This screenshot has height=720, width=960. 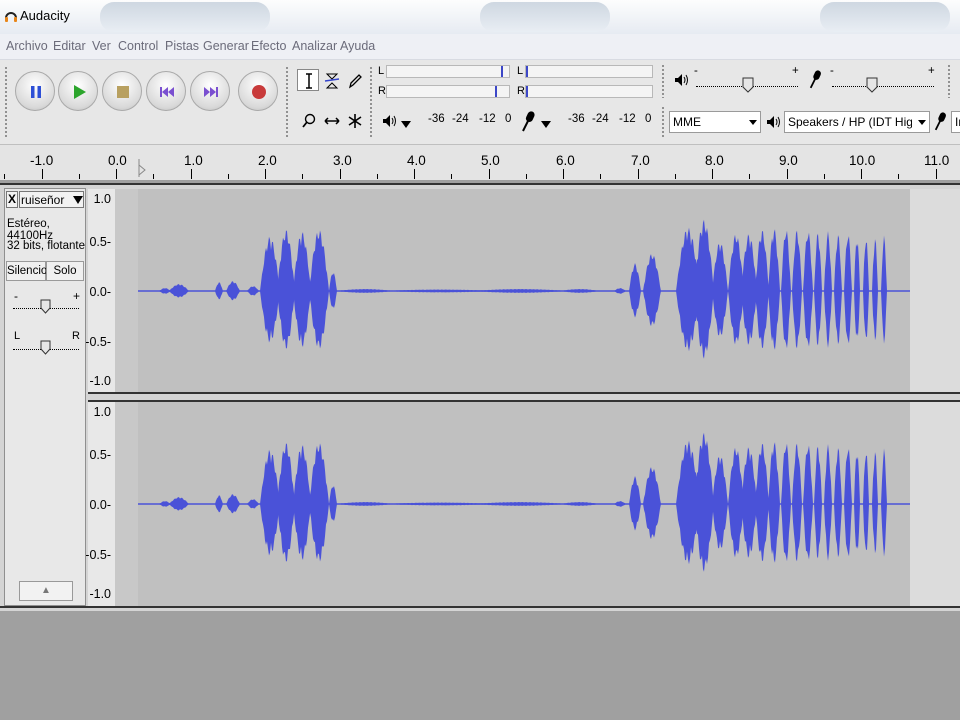 I want to click on collapse-track-button: ▲, so click(x=46, y=591).